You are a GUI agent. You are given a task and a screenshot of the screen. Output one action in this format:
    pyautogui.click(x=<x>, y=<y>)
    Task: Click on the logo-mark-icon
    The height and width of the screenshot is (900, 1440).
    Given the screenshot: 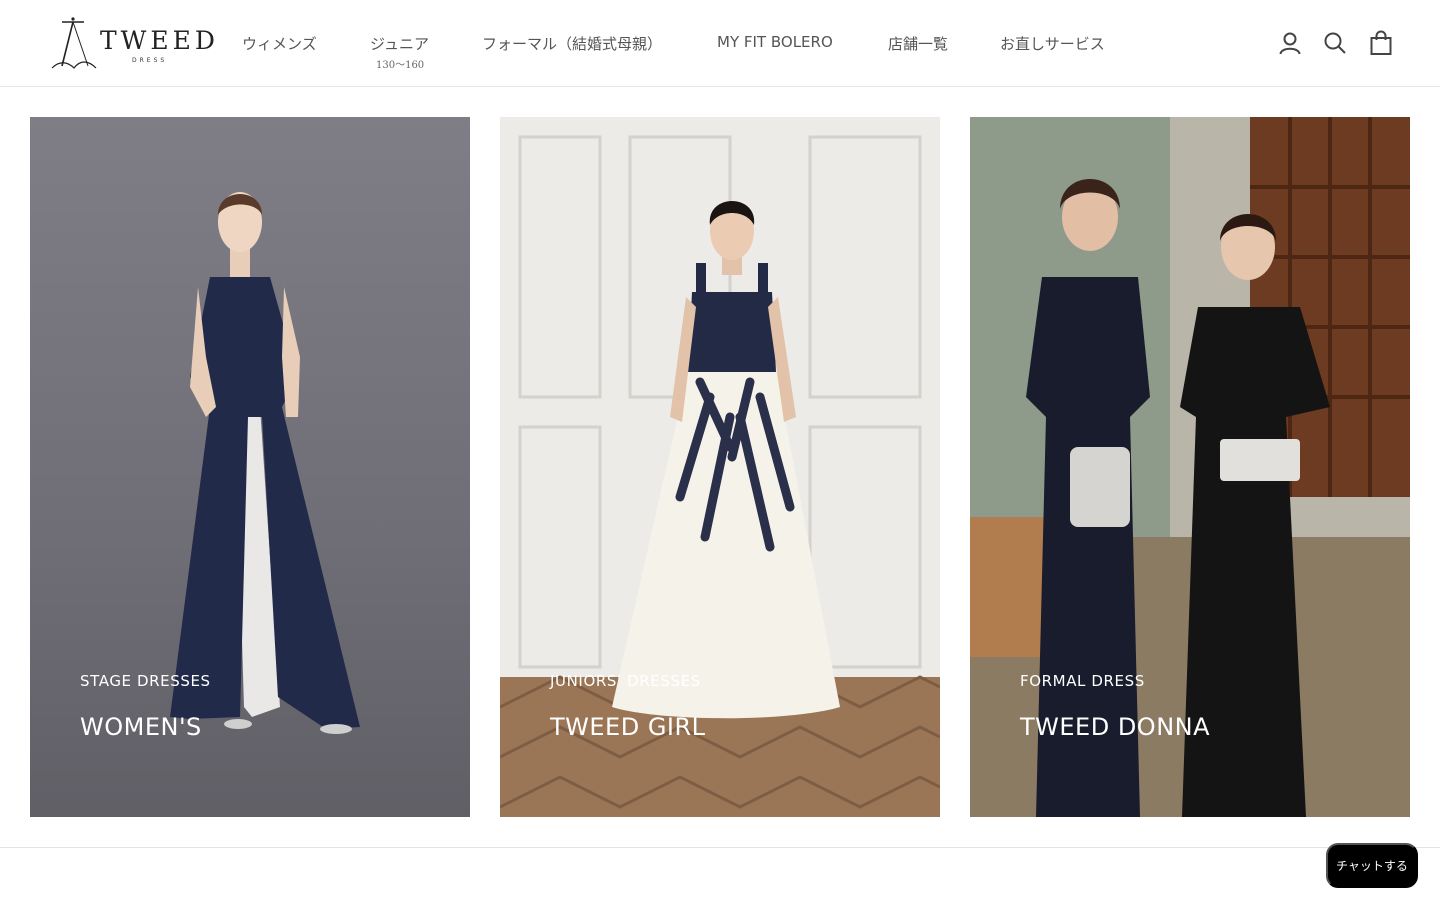 What is the action you would take?
    pyautogui.click(x=74, y=43)
    